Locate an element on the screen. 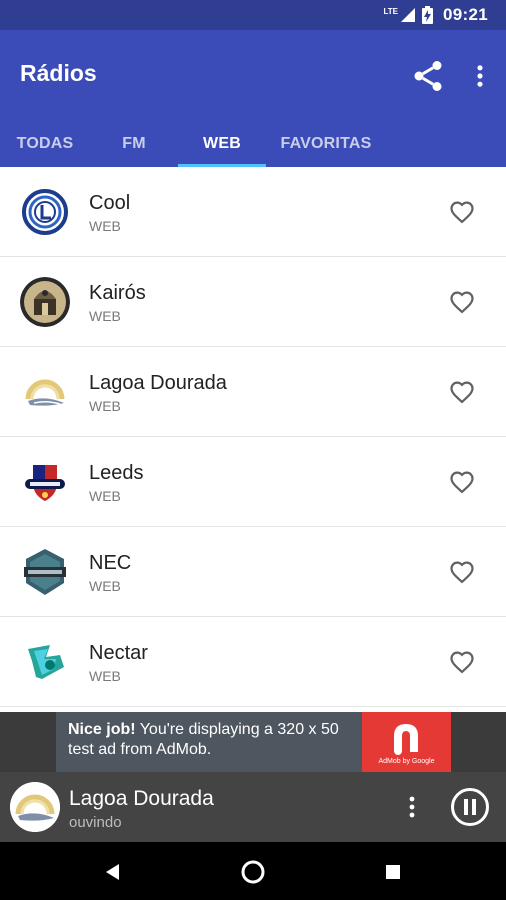 The height and width of the screenshot is (900, 506). station-name: Leeds is located at coordinates (116, 473).